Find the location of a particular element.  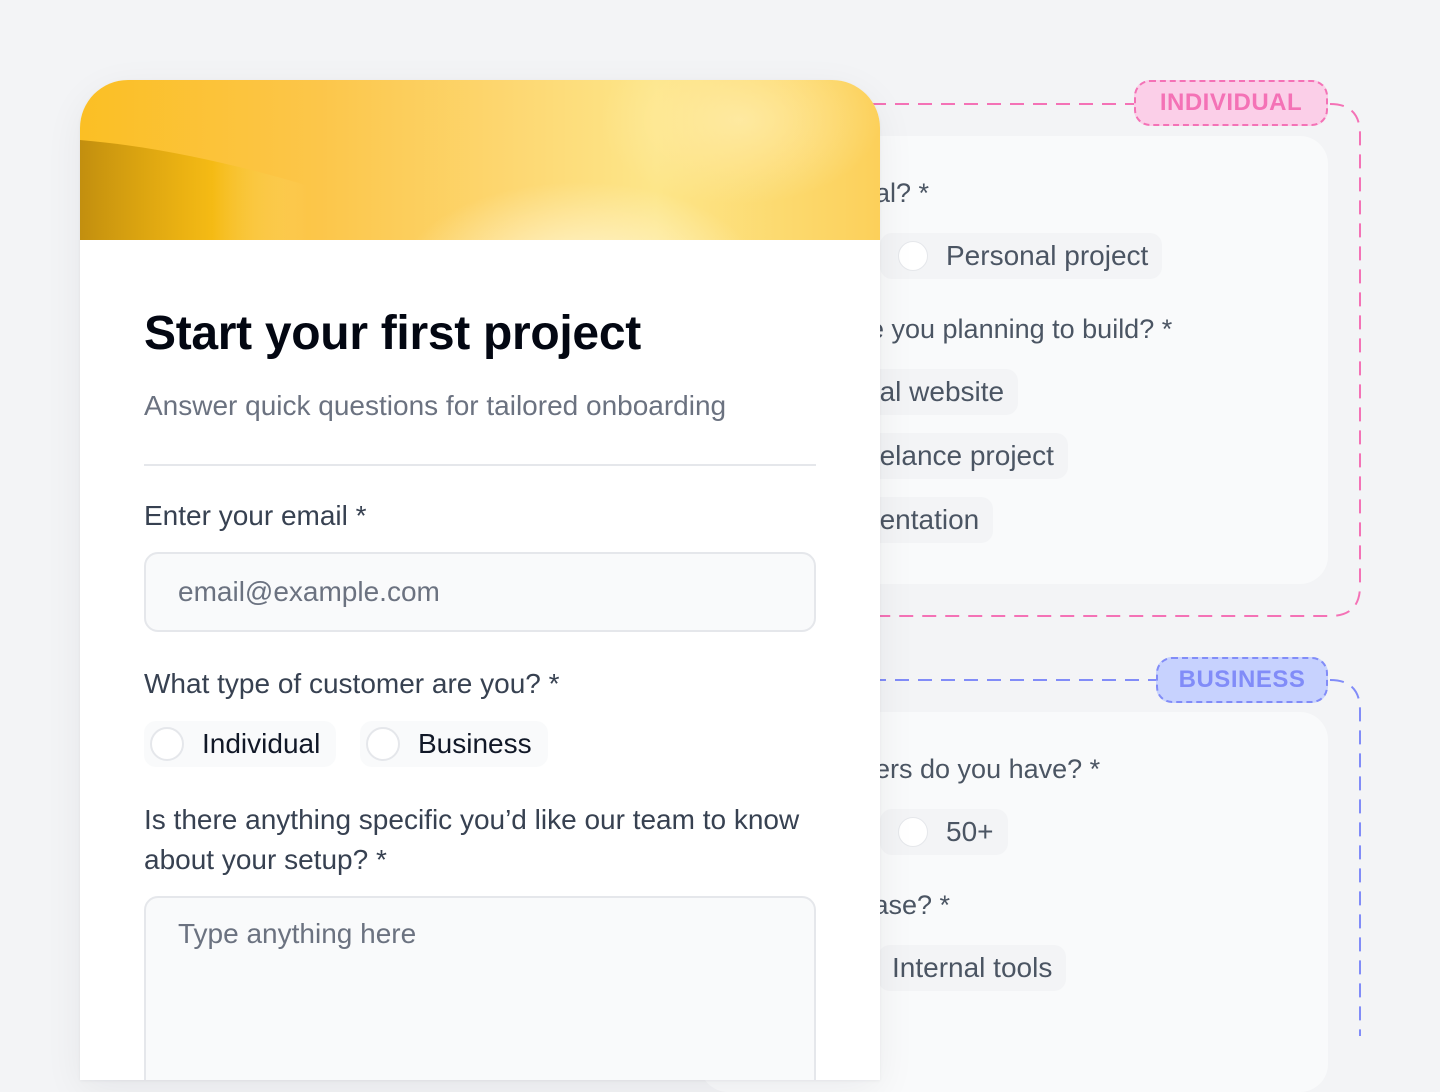

page-title: Start your first project is located at coordinates (392, 333).